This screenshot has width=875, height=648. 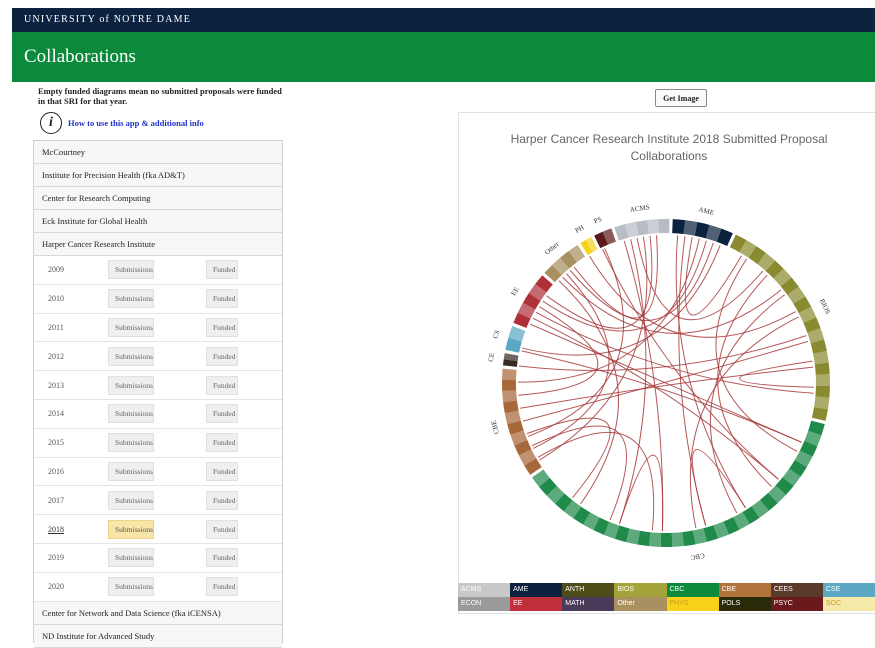 What do you see at coordinates (158, 443) in the screenshot?
I see `year-row: 2015 Submissions Funded` at bounding box center [158, 443].